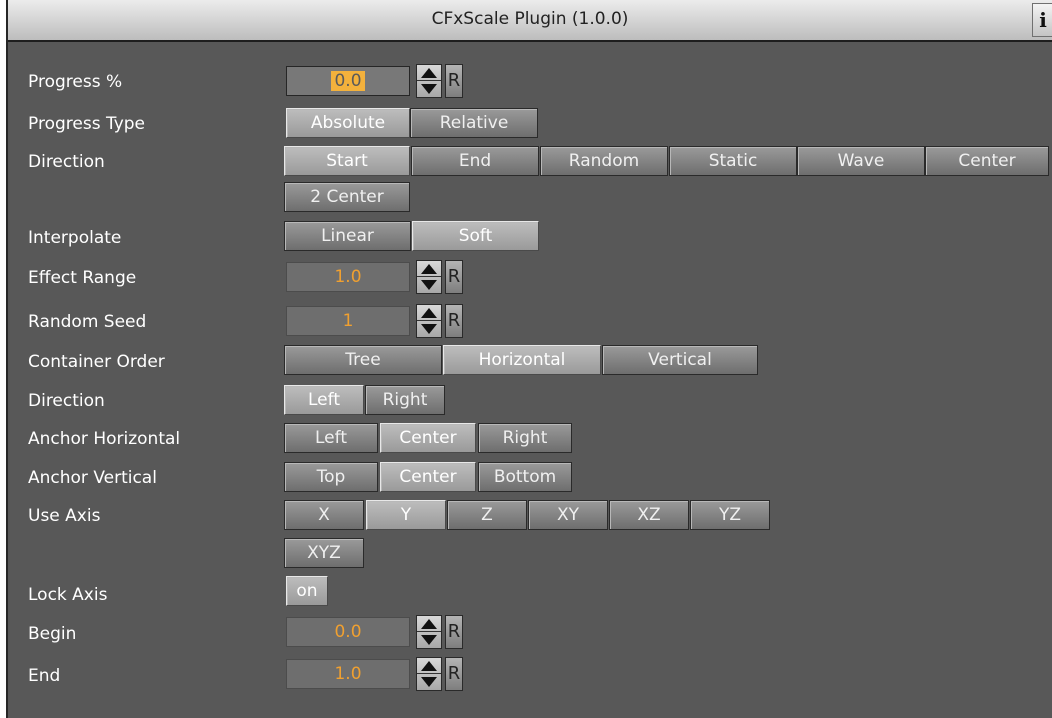  What do you see at coordinates (52, 634) in the screenshot?
I see `begin-label: Begin` at bounding box center [52, 634].